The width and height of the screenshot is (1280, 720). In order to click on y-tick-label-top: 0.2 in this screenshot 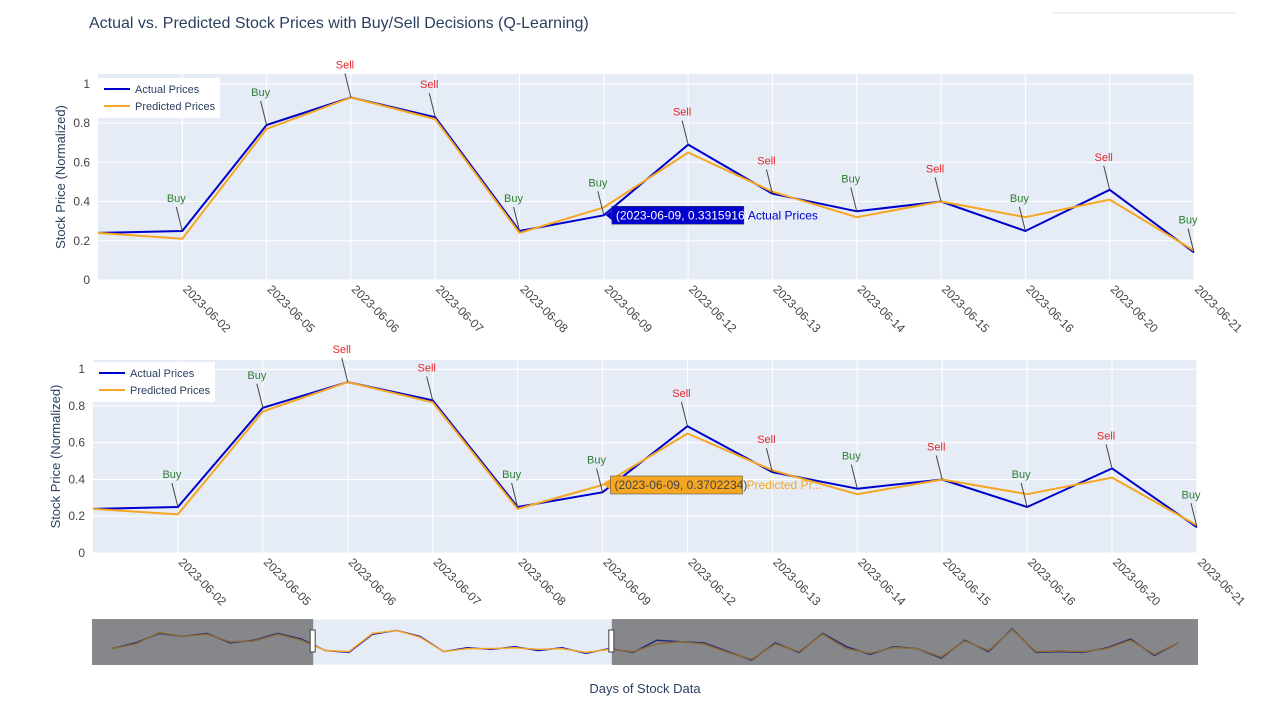, I will do `click(81, 241)`.